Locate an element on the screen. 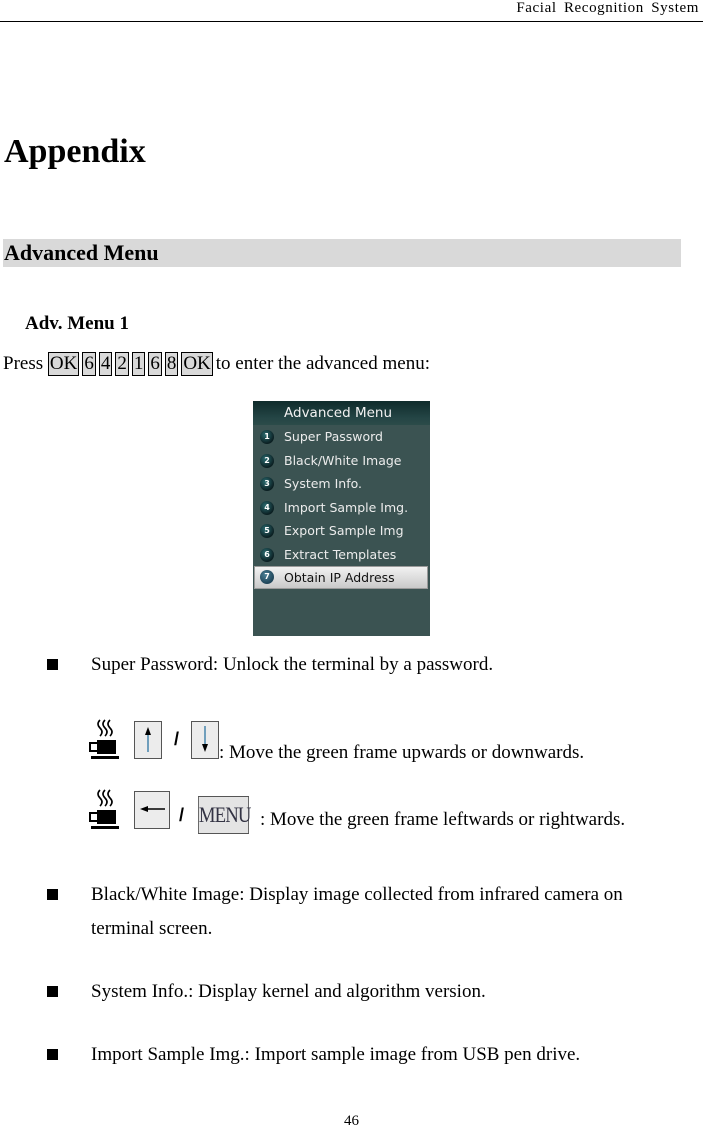 Image resolution: width=703 pixels, height=1132 pixels. number-badge-icon: 5 is located at coordinates (267, 531).